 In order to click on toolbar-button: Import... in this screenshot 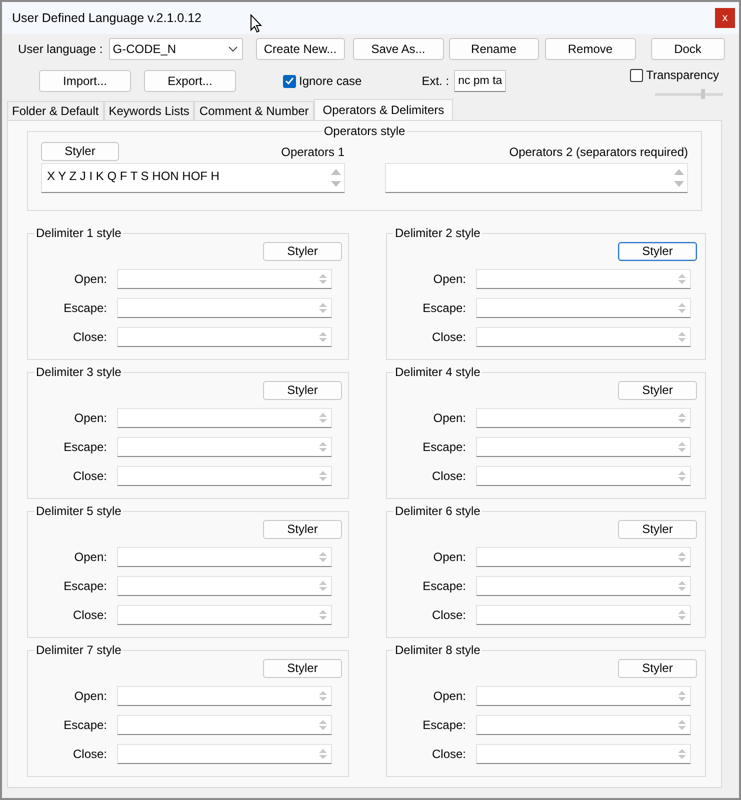, I will do `click(85, 81)`.